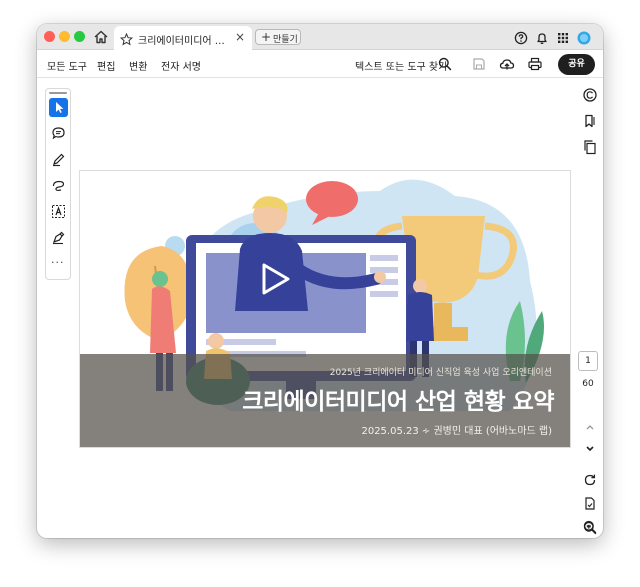  What do you see at coordinates (479, 64) in the screenshot?
I see `save-icon` at bounding box center [479, 64].